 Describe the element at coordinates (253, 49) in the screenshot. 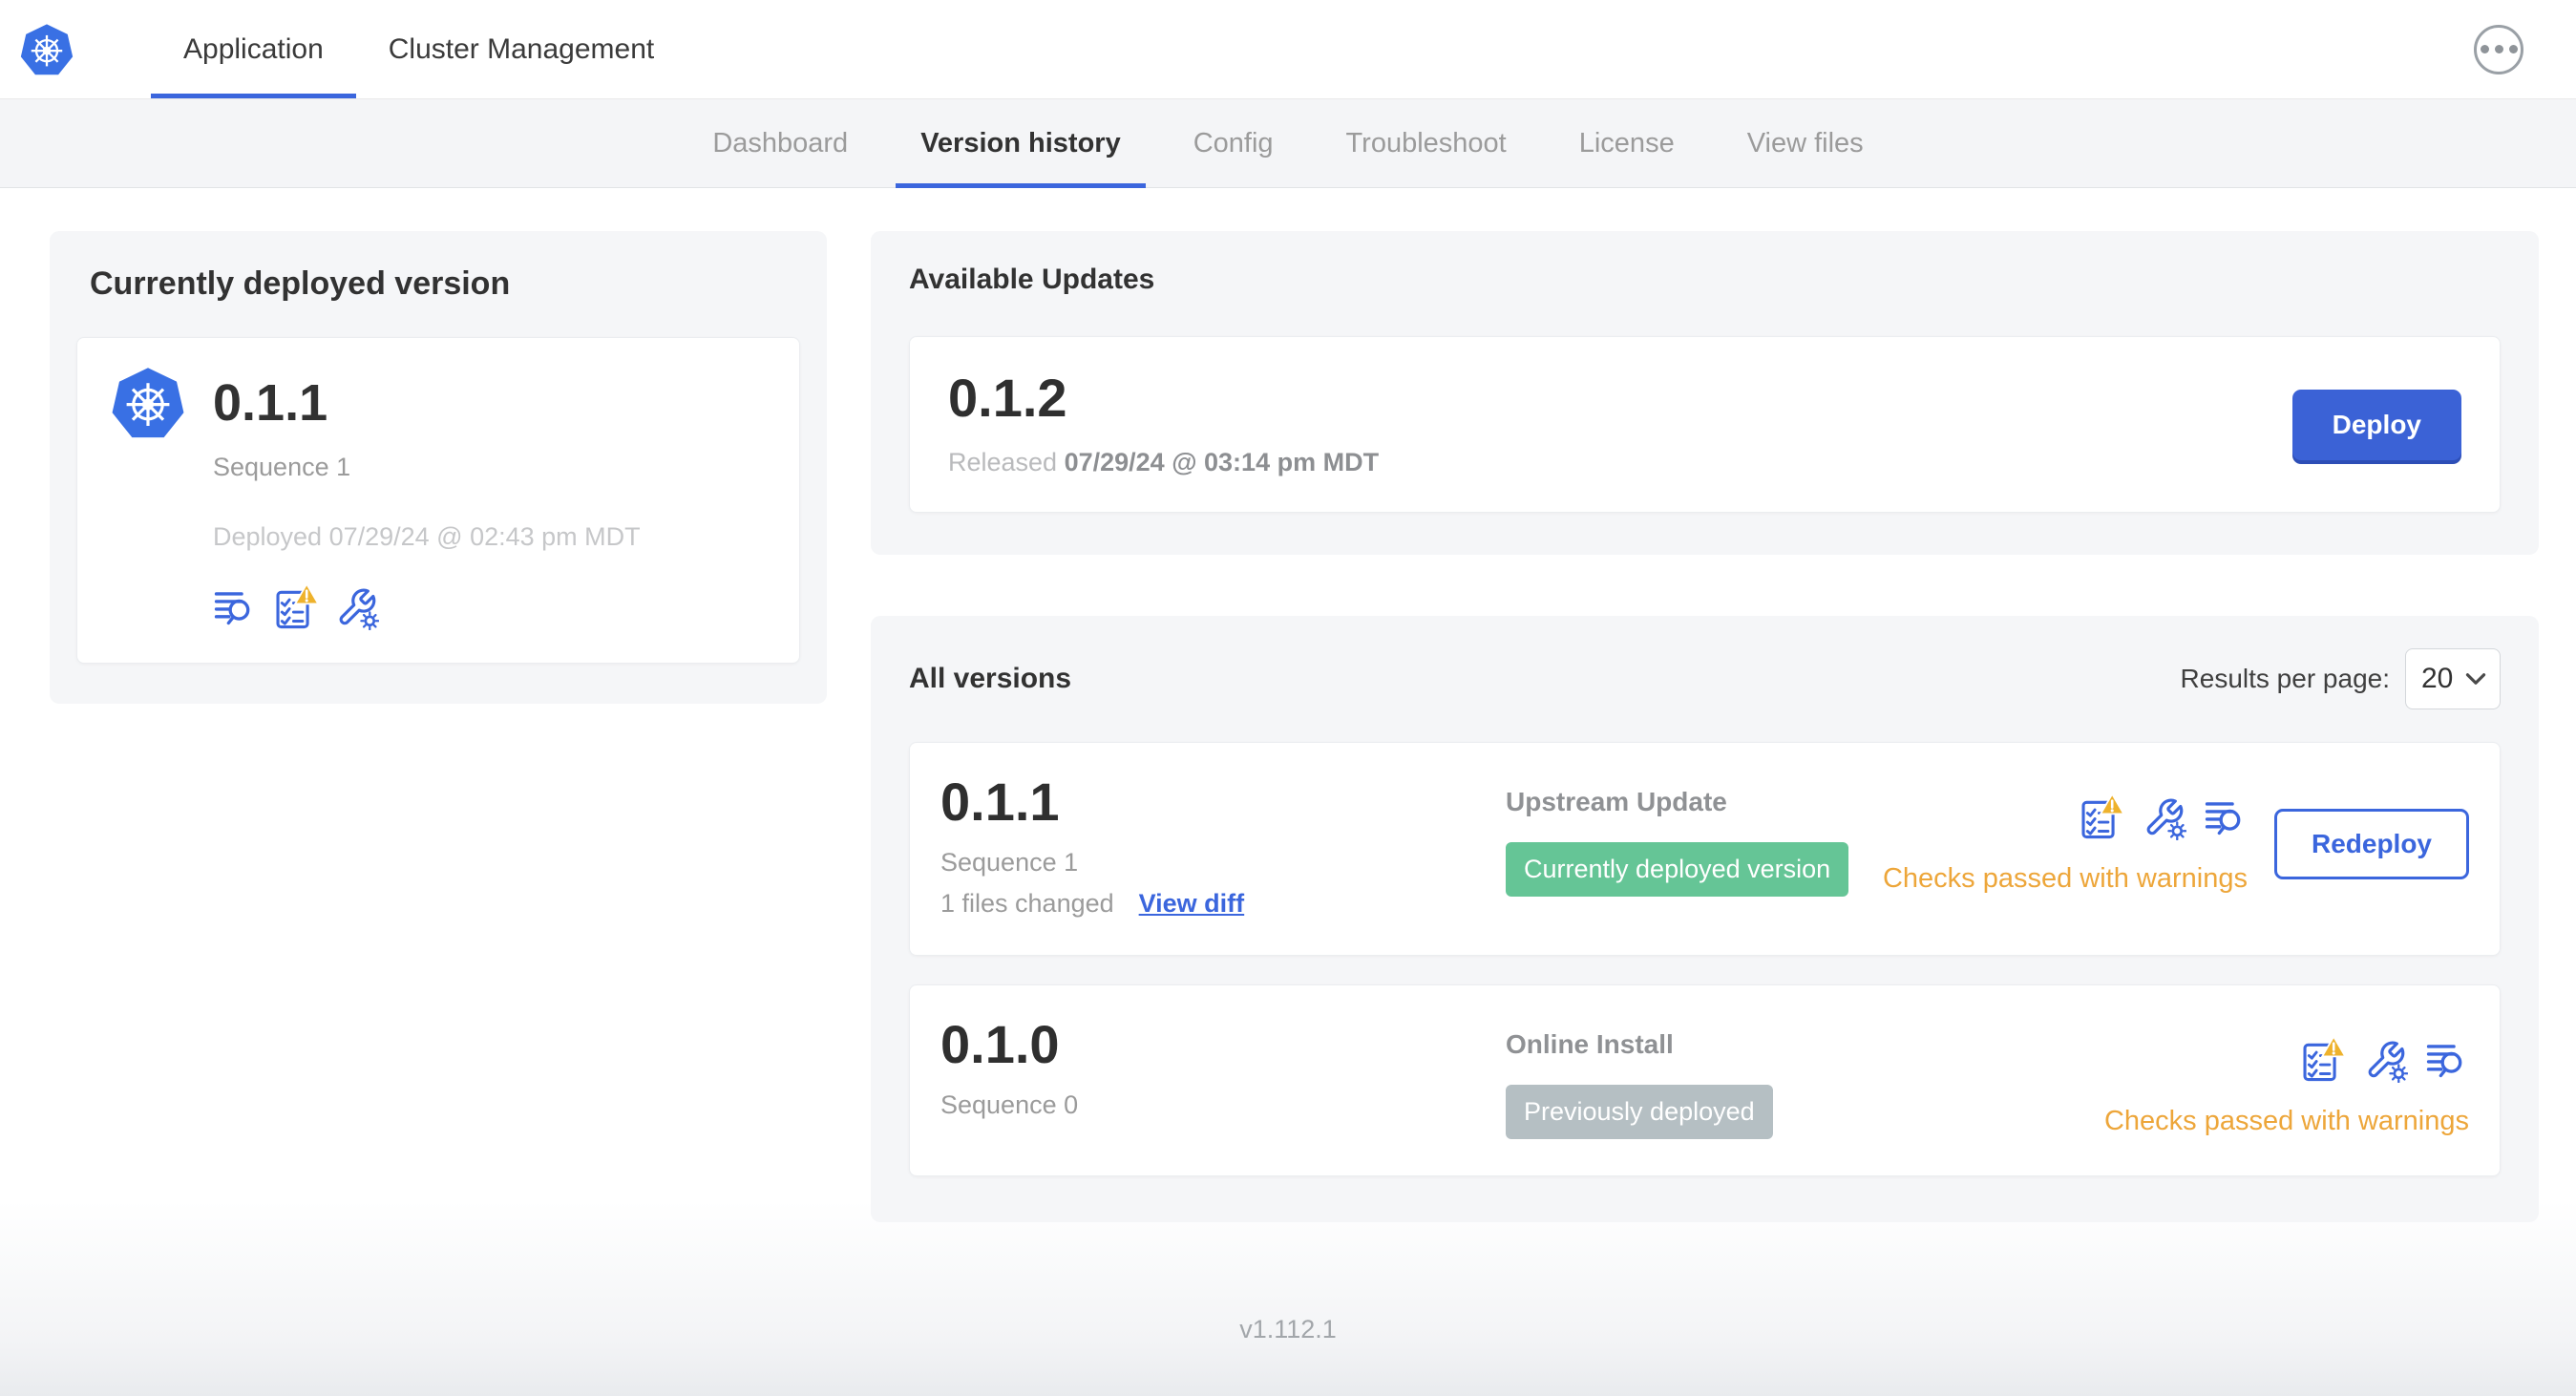

I see `tab-application: Application` at that location.